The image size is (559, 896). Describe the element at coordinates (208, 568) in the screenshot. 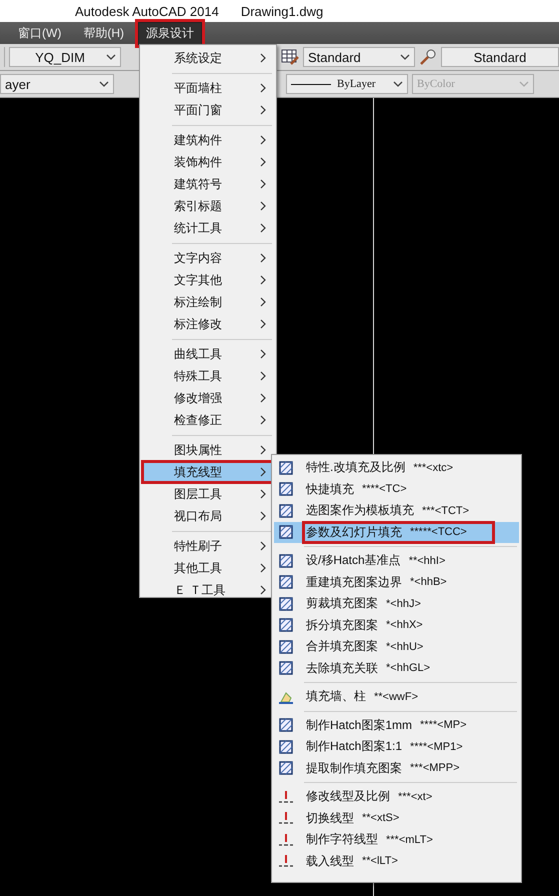

I see `menu-item: 其他工具` at that location.